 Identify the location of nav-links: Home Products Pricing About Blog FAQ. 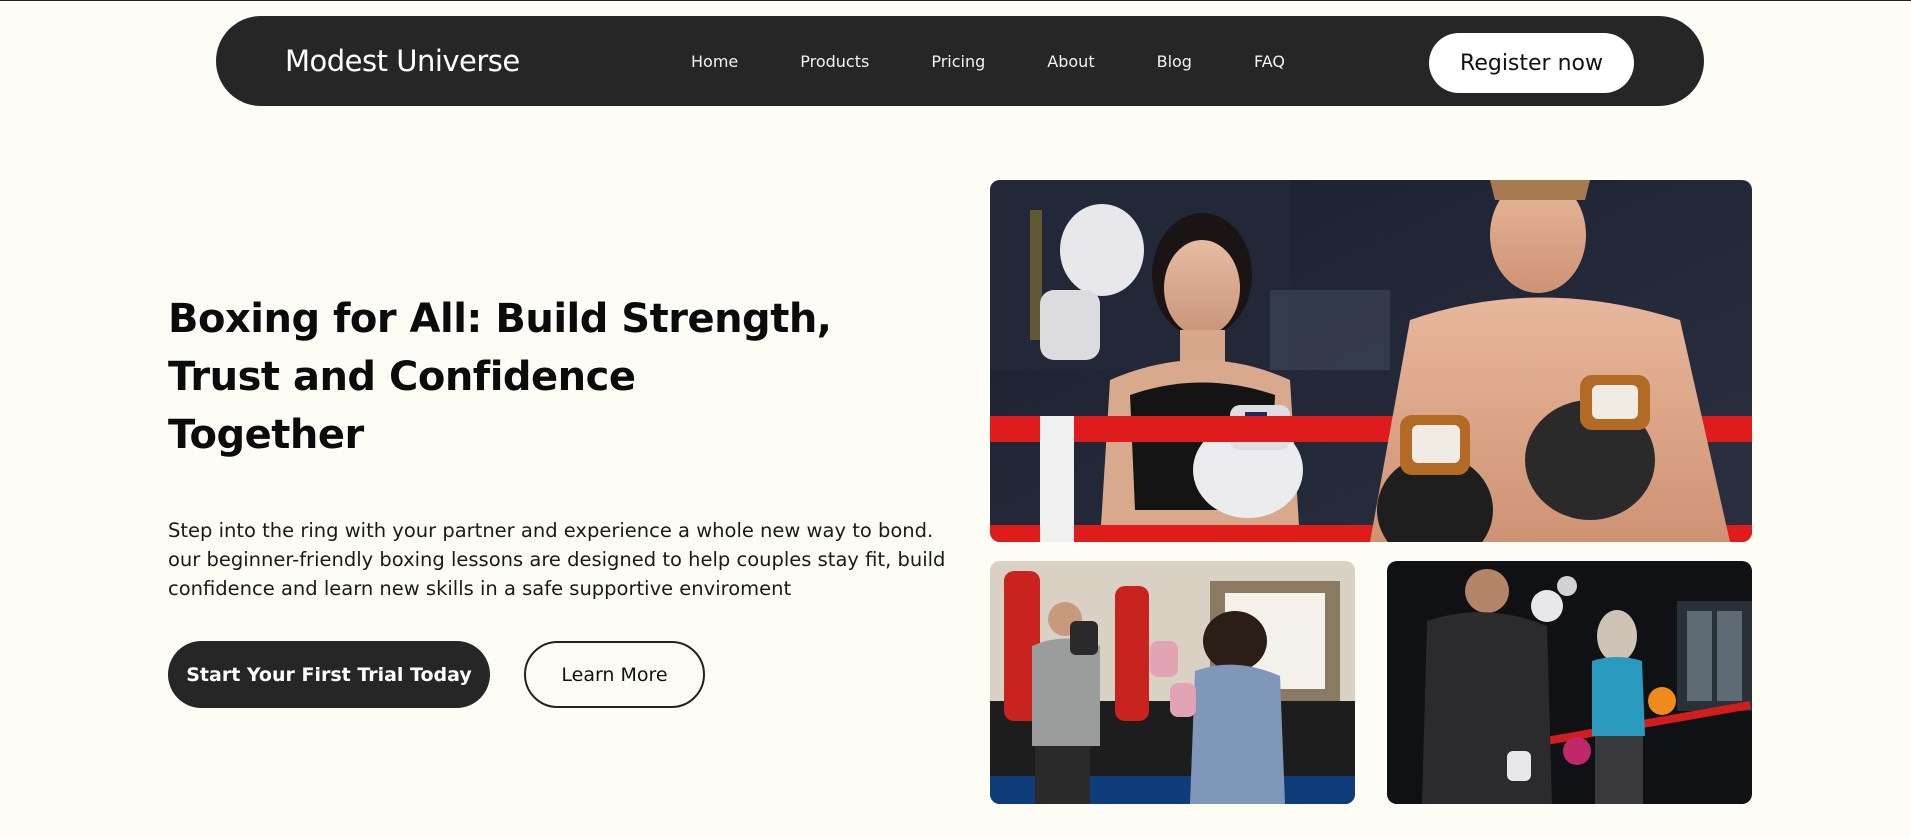
(988, 61).